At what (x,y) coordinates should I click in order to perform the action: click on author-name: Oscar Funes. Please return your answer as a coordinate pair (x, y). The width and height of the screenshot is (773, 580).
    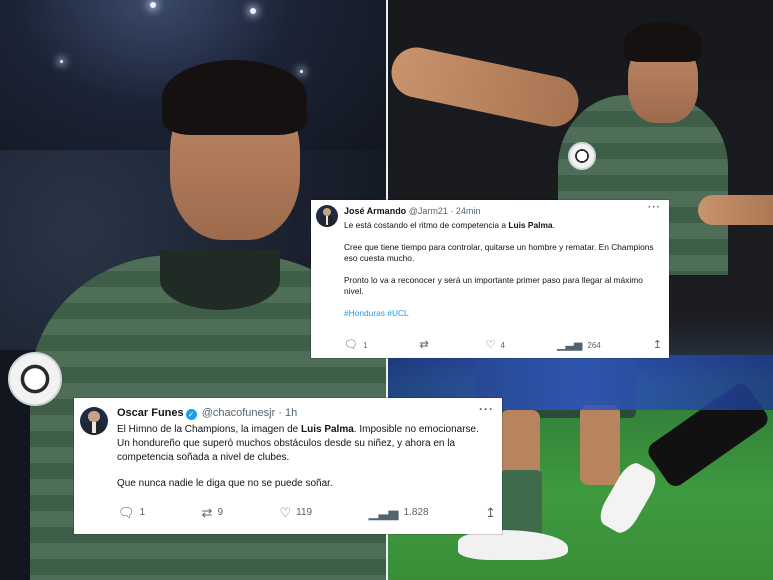
    Looking at the image, I should click on (150, 413).